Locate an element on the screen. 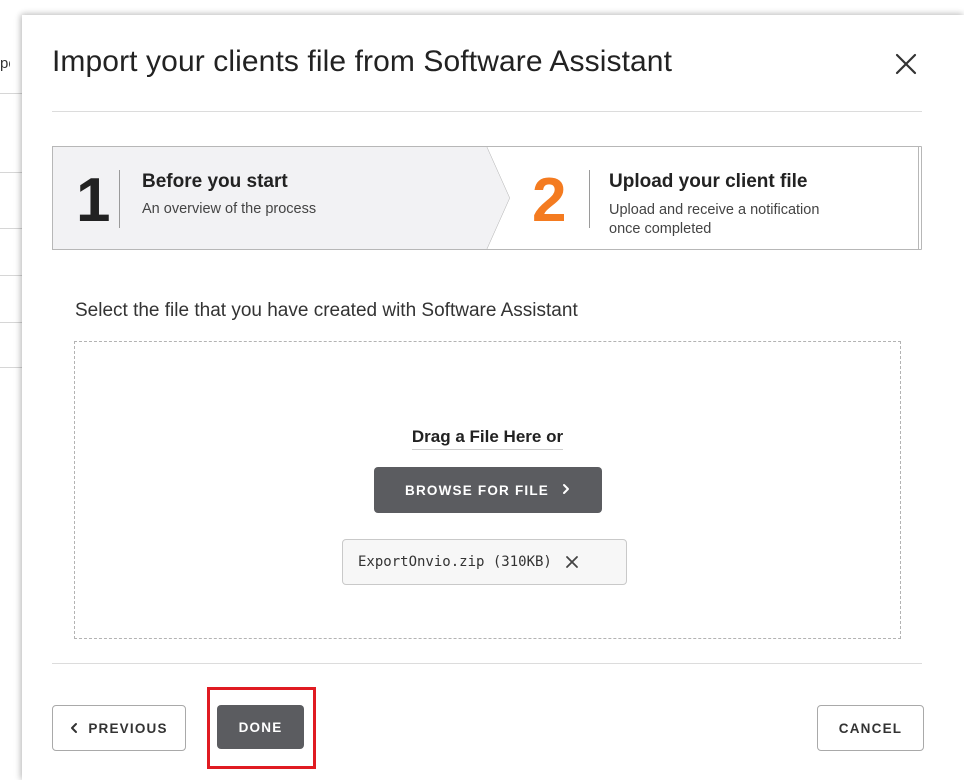  step-2-description-line-2: once completed is located at coordinates (660, 229).